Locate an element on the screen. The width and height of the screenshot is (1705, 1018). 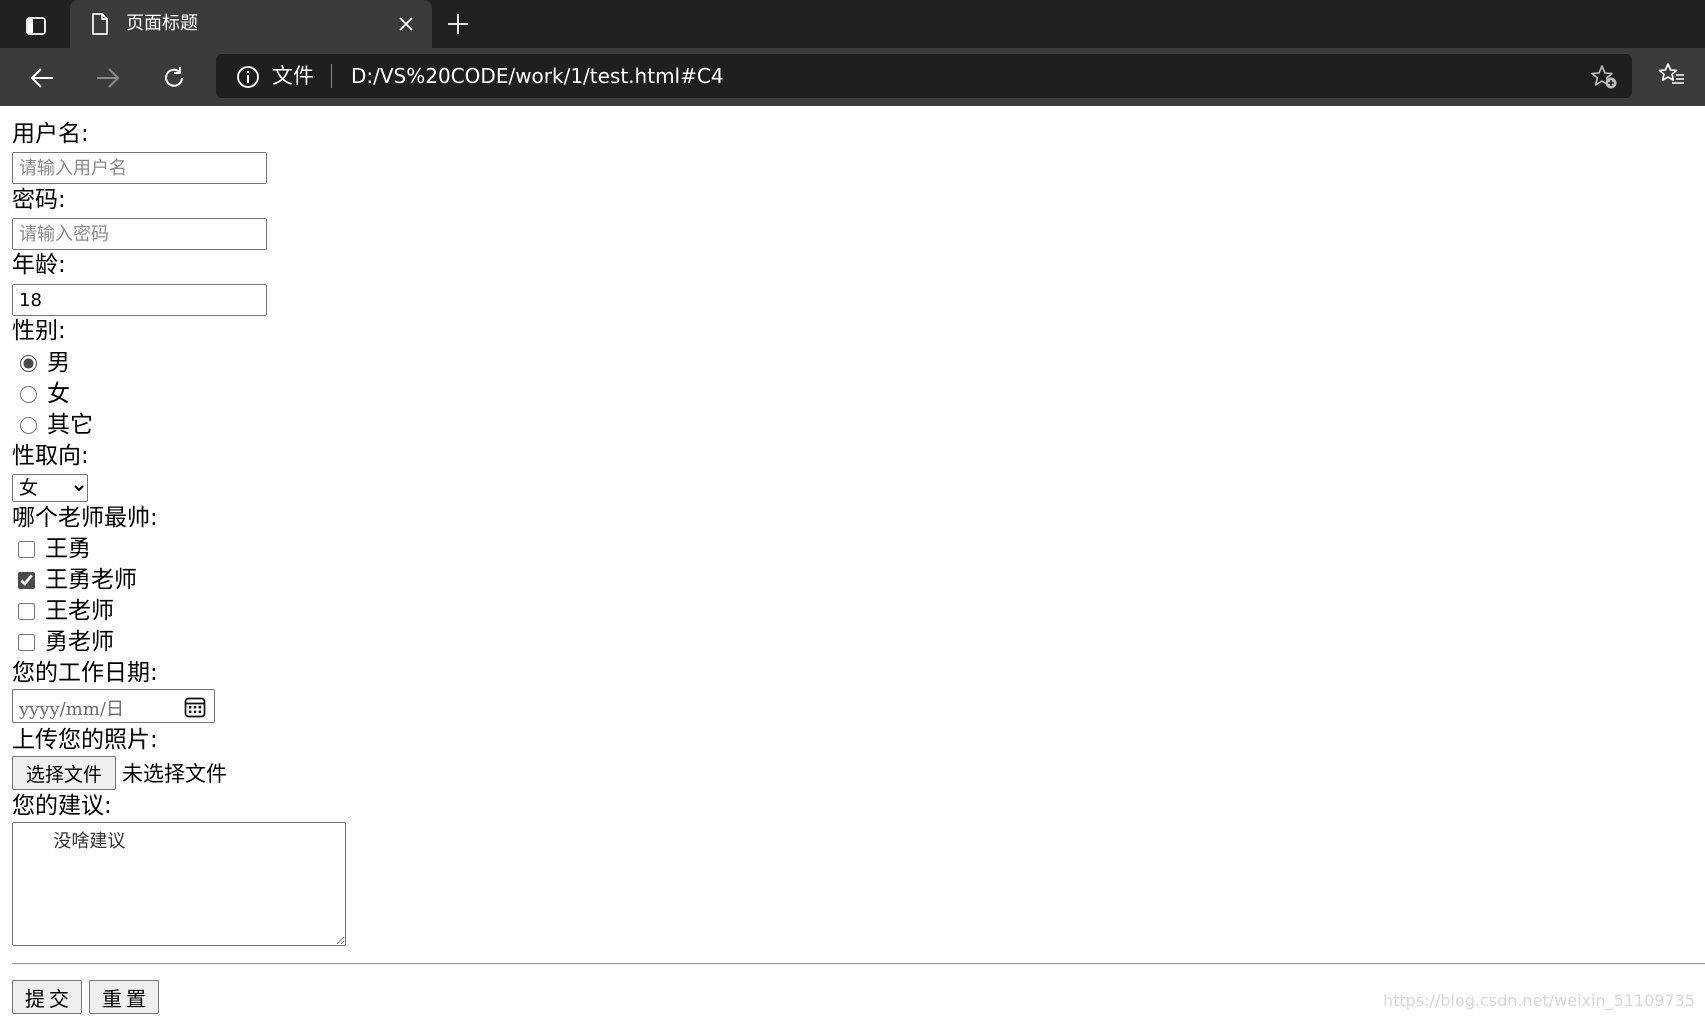
gender-option-female: 女 is located at coordinates (43, 394).